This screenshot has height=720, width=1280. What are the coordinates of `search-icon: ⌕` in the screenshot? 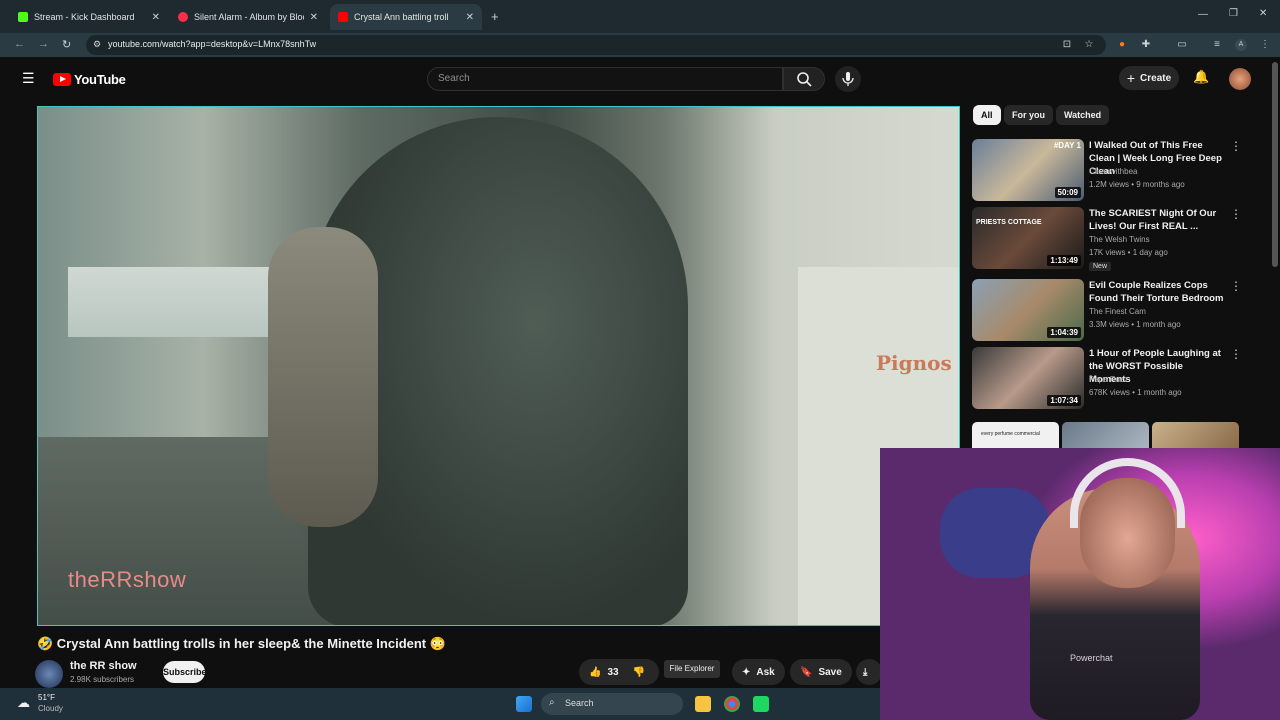 It's located at (552, 702).